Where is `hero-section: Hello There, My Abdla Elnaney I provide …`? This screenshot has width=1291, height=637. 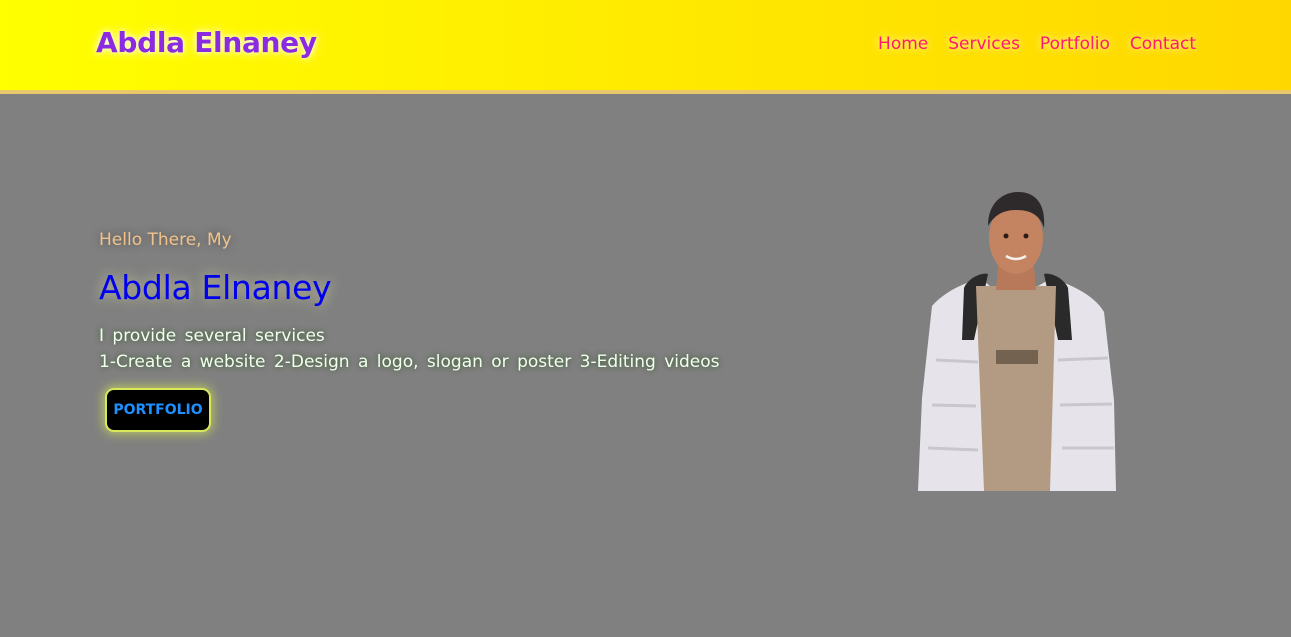
hero-section: Hello There, My Abdla Elnaney I provide … is located at coordinates (409, 302).